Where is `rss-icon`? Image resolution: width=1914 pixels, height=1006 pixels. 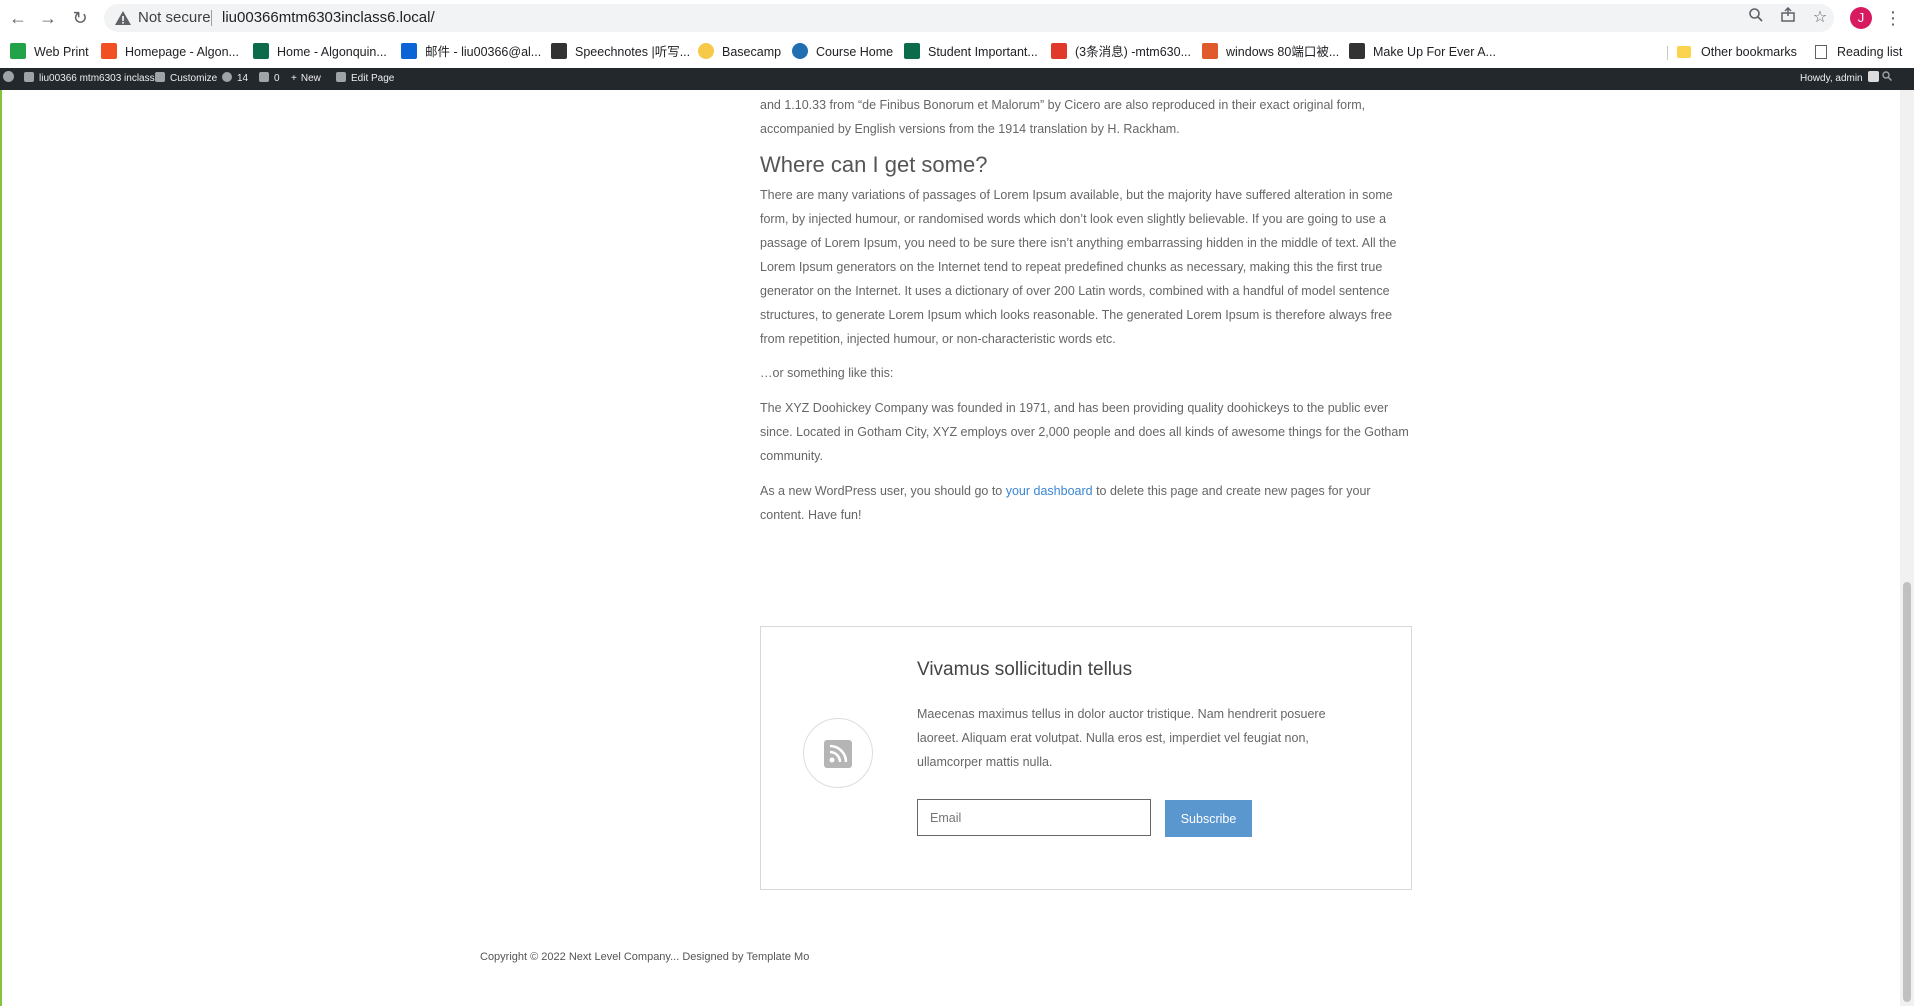
rss-icon is located at coordinates (838, 754).